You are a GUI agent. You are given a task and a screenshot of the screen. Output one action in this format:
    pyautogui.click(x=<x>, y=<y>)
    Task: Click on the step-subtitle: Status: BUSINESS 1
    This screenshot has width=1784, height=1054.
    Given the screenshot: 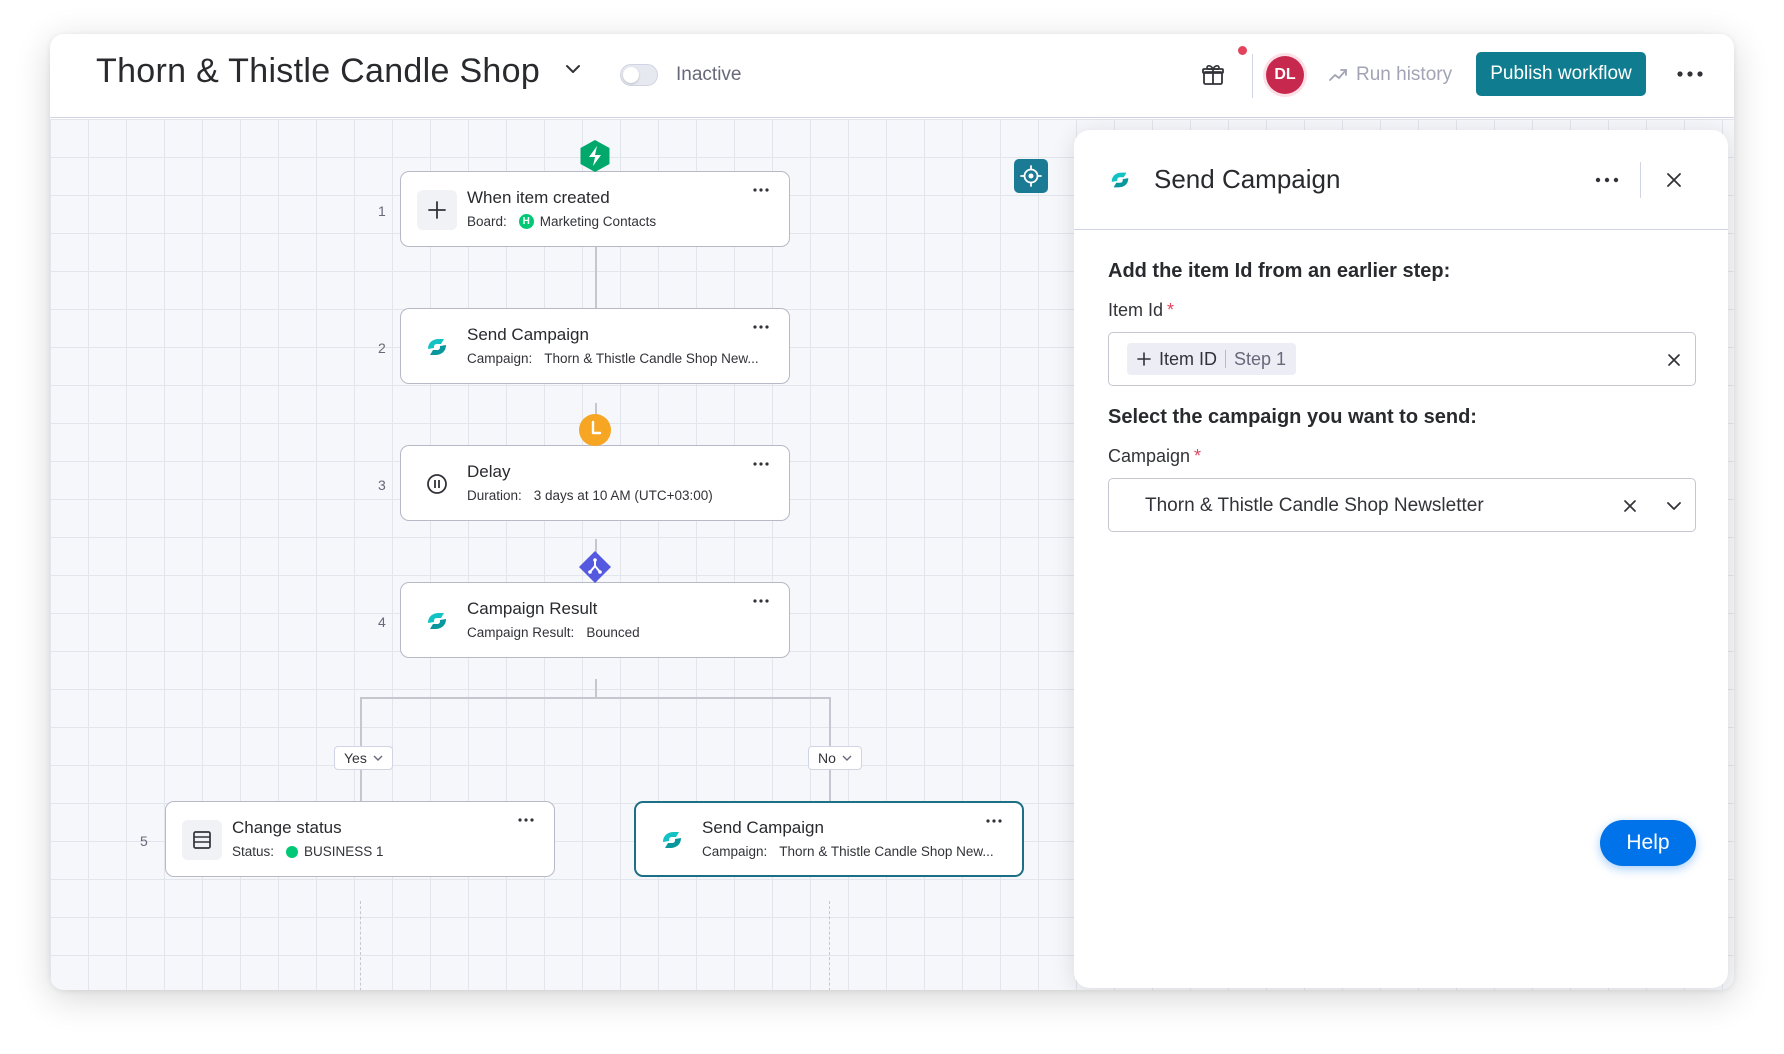 What is the action you would take?
    pyautogui.click(x=308, y=851)
    